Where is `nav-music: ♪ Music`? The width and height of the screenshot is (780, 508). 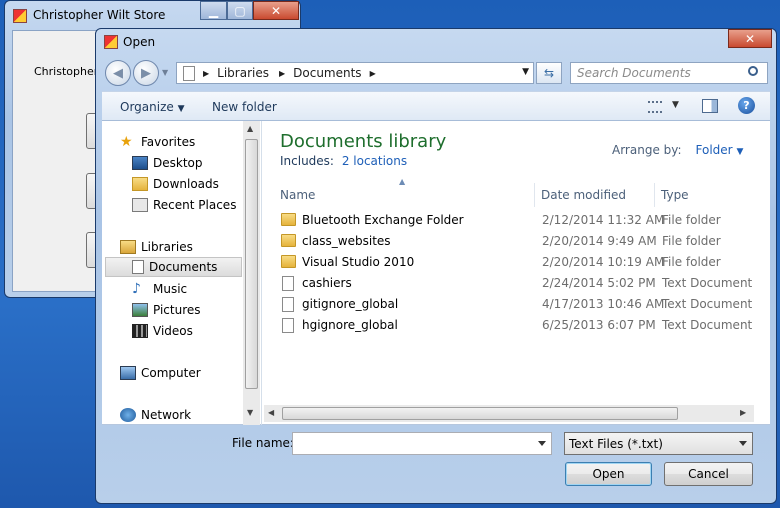 nav-music: ♪ Music is located at coordinates (159, 289).